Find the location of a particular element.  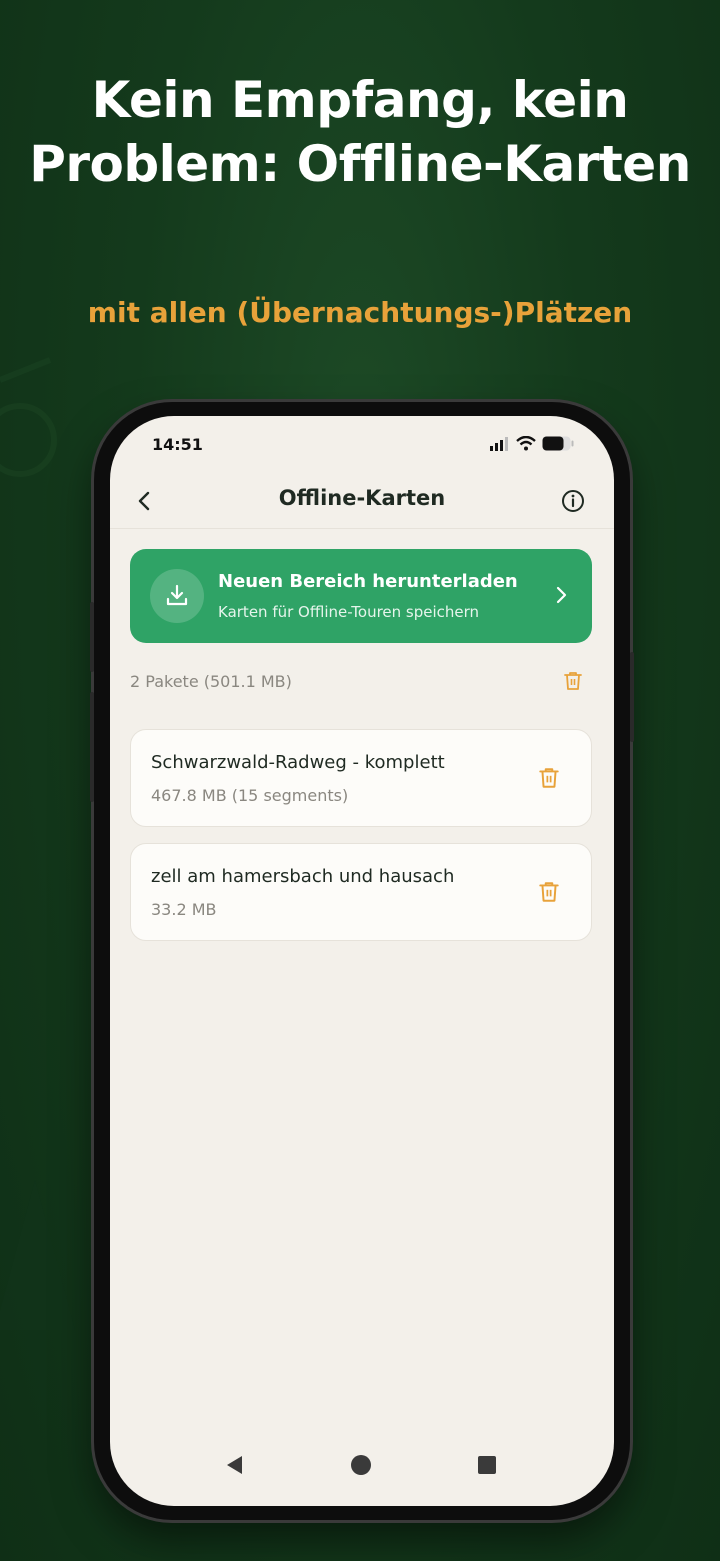

system-nav-bar is located at coordinates (362, 1466).